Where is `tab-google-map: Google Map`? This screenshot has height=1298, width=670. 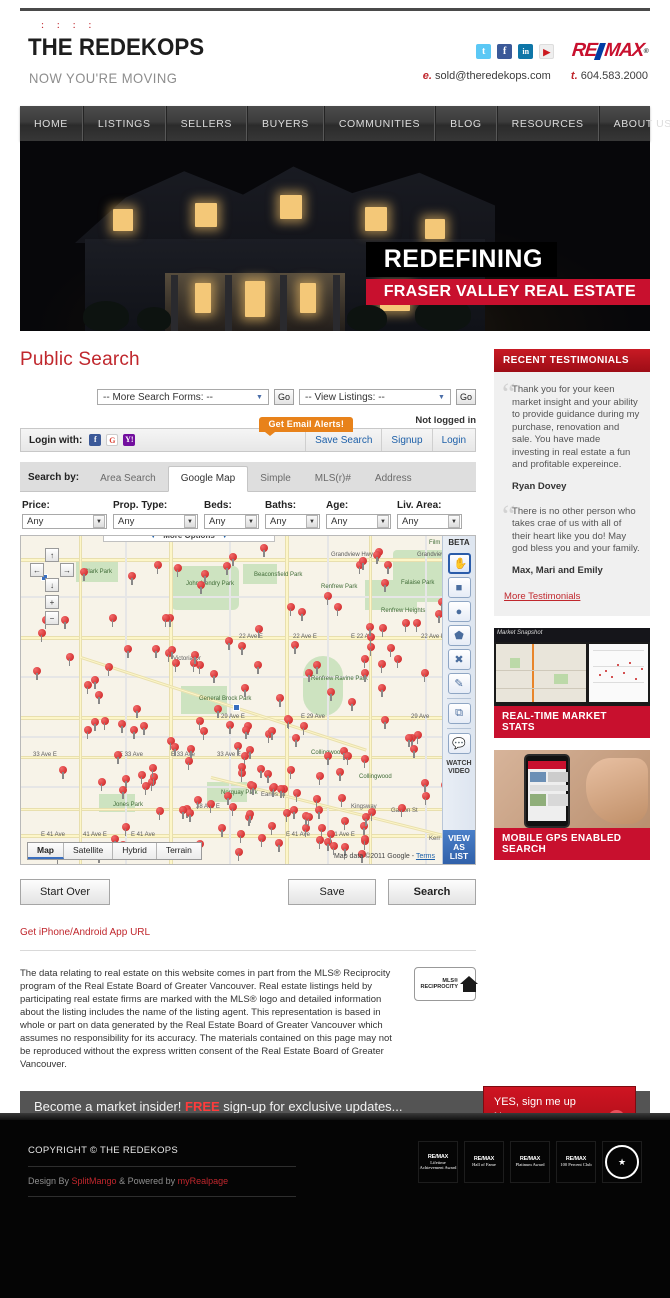 tab-google-map: Google Map is located at coordinates (208, 479).